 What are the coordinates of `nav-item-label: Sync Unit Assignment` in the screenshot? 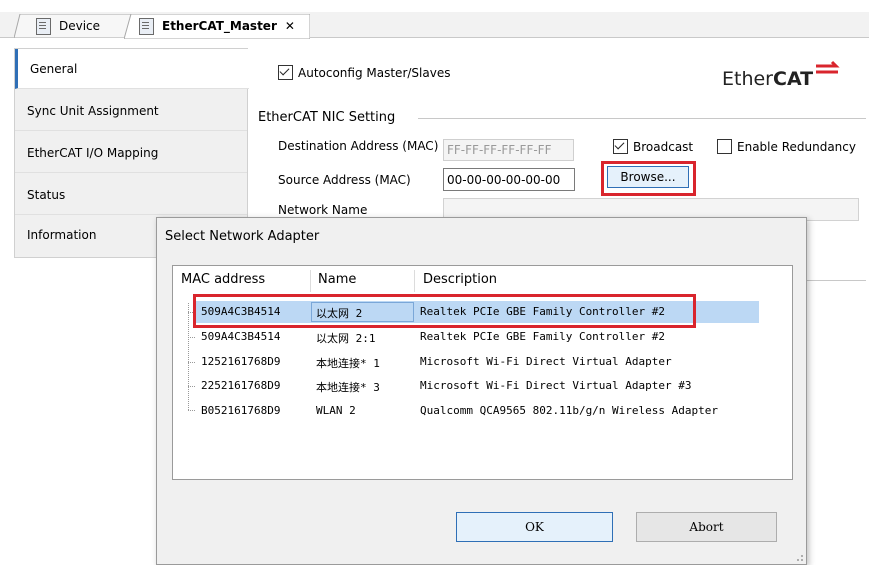 It's located at (93, 110).